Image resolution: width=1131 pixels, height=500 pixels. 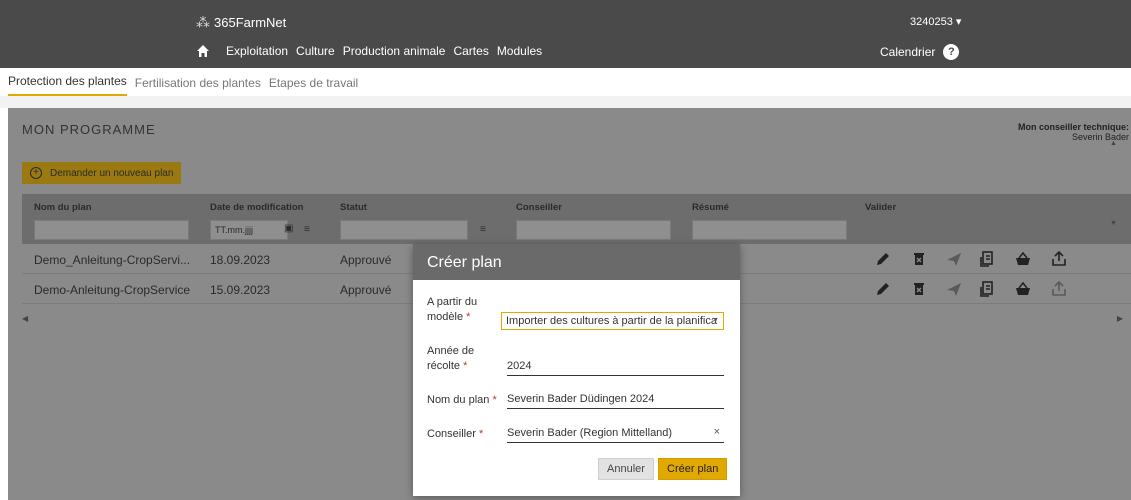 I want to click on filter-icon: ≡, so click(x=307, y=229).